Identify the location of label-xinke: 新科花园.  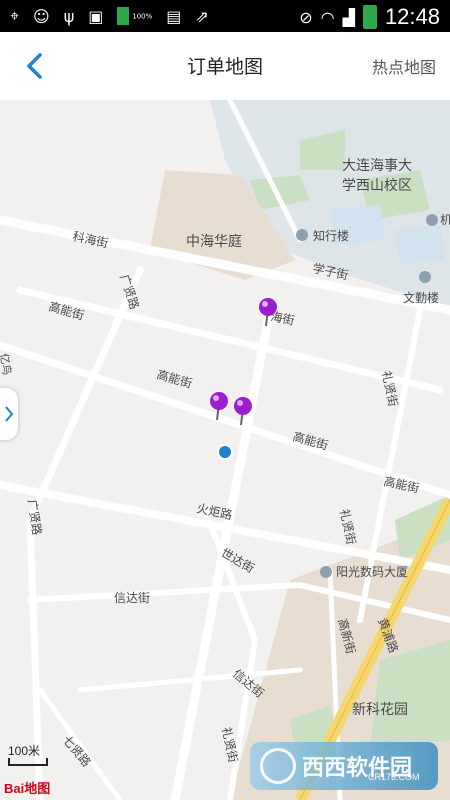
(380, 710).